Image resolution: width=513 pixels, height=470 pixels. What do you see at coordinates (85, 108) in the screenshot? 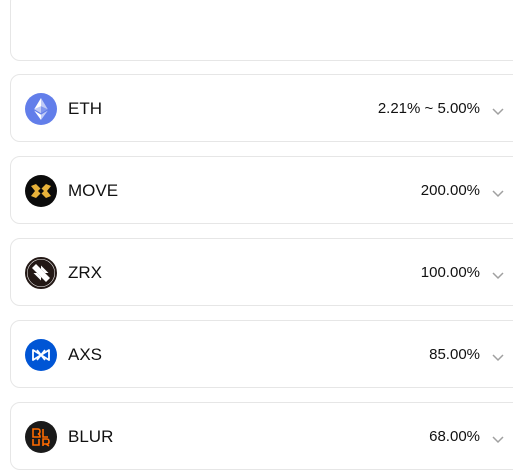
I see `product-symbol: ETH` at bounding box center [85, 108].